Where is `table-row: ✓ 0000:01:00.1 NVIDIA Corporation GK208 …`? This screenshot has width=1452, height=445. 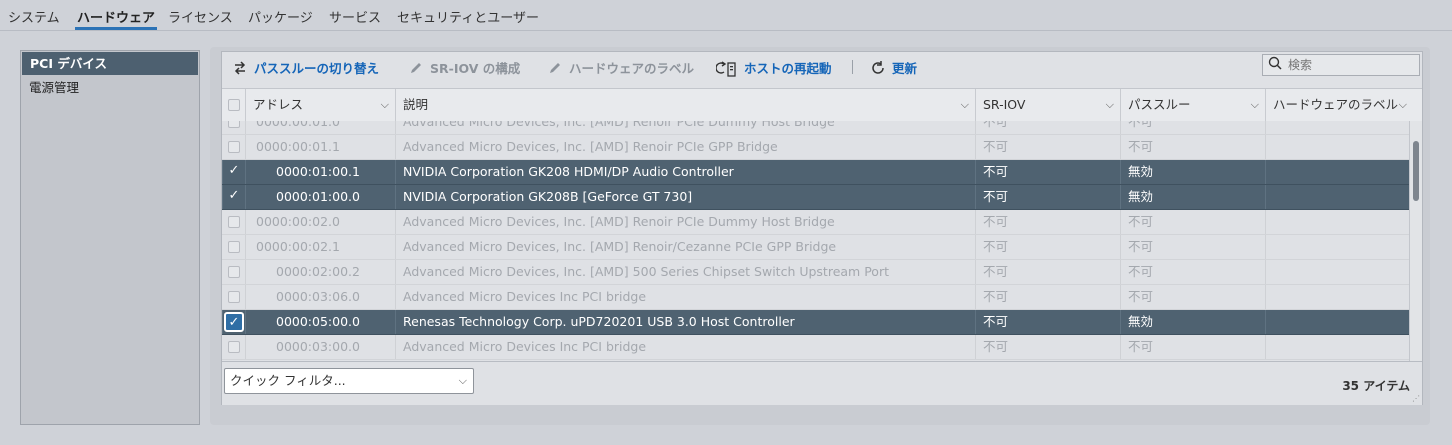 table-row: ✓ 0000:01:00.1 NVIDIA Corporation GK208 … is located at coordinates (815, 172).